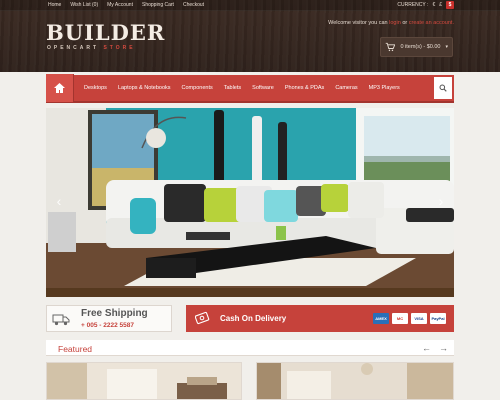 The image size is (500, 400). I want to click on chevron-down-icon: ▾, so click(446, 47).